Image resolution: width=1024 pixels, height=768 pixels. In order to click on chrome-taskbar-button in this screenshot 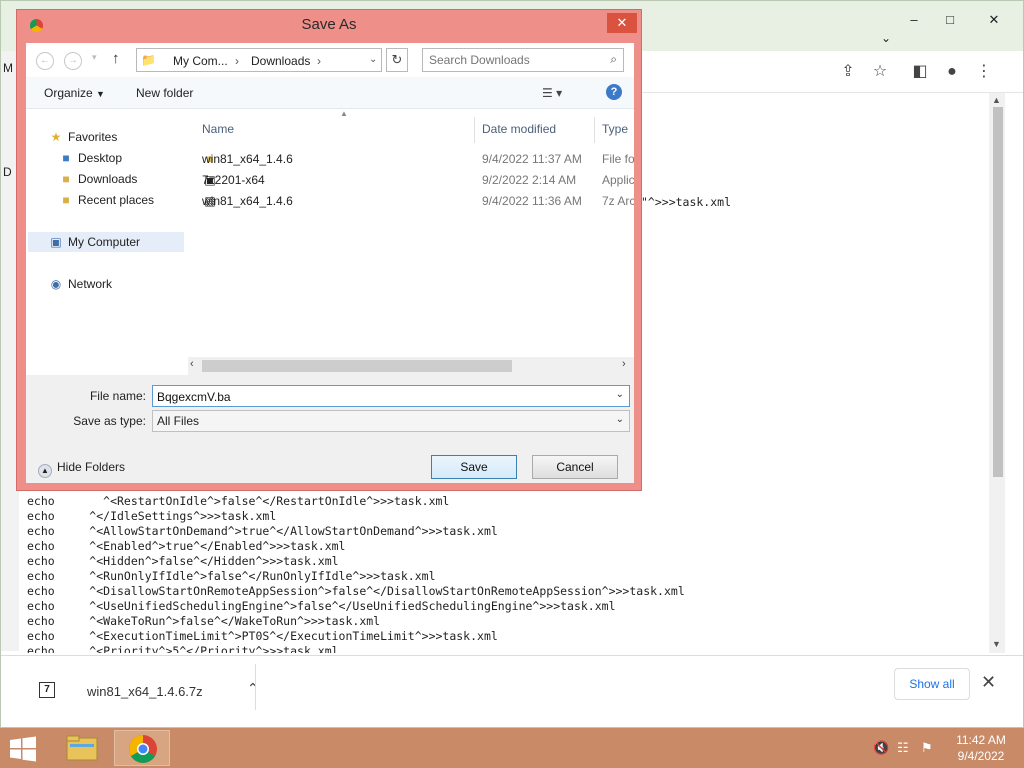, I will do `click(142, 748)`.